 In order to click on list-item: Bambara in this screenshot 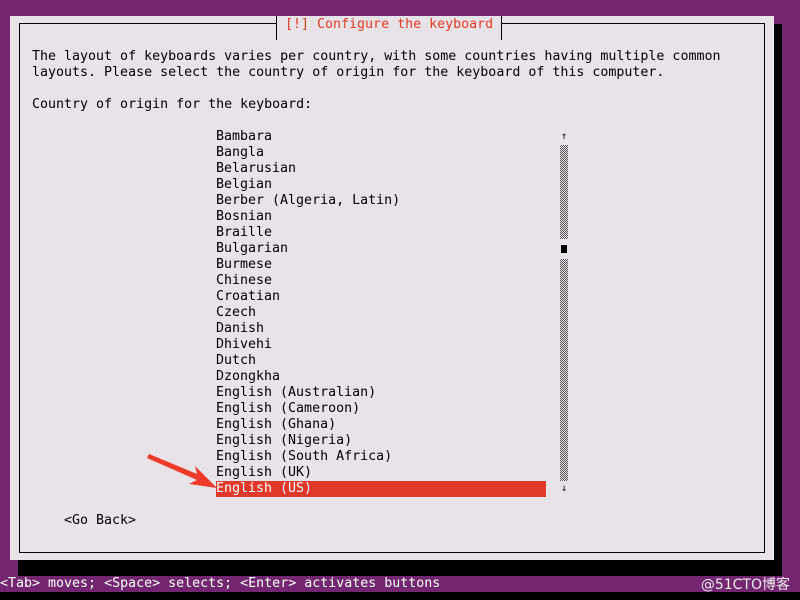, I will do `click(381, 137)`.